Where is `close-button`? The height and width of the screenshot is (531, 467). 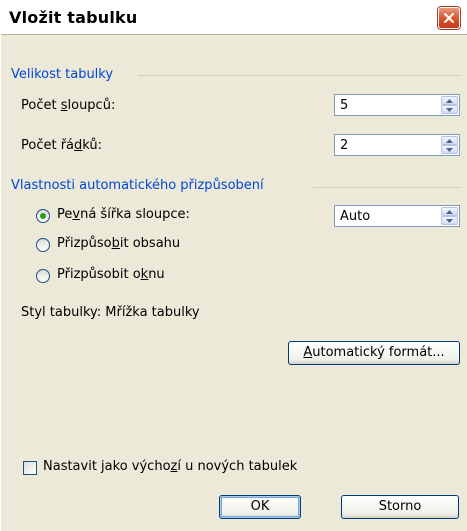
close-button is located at coordinates (449, 18).